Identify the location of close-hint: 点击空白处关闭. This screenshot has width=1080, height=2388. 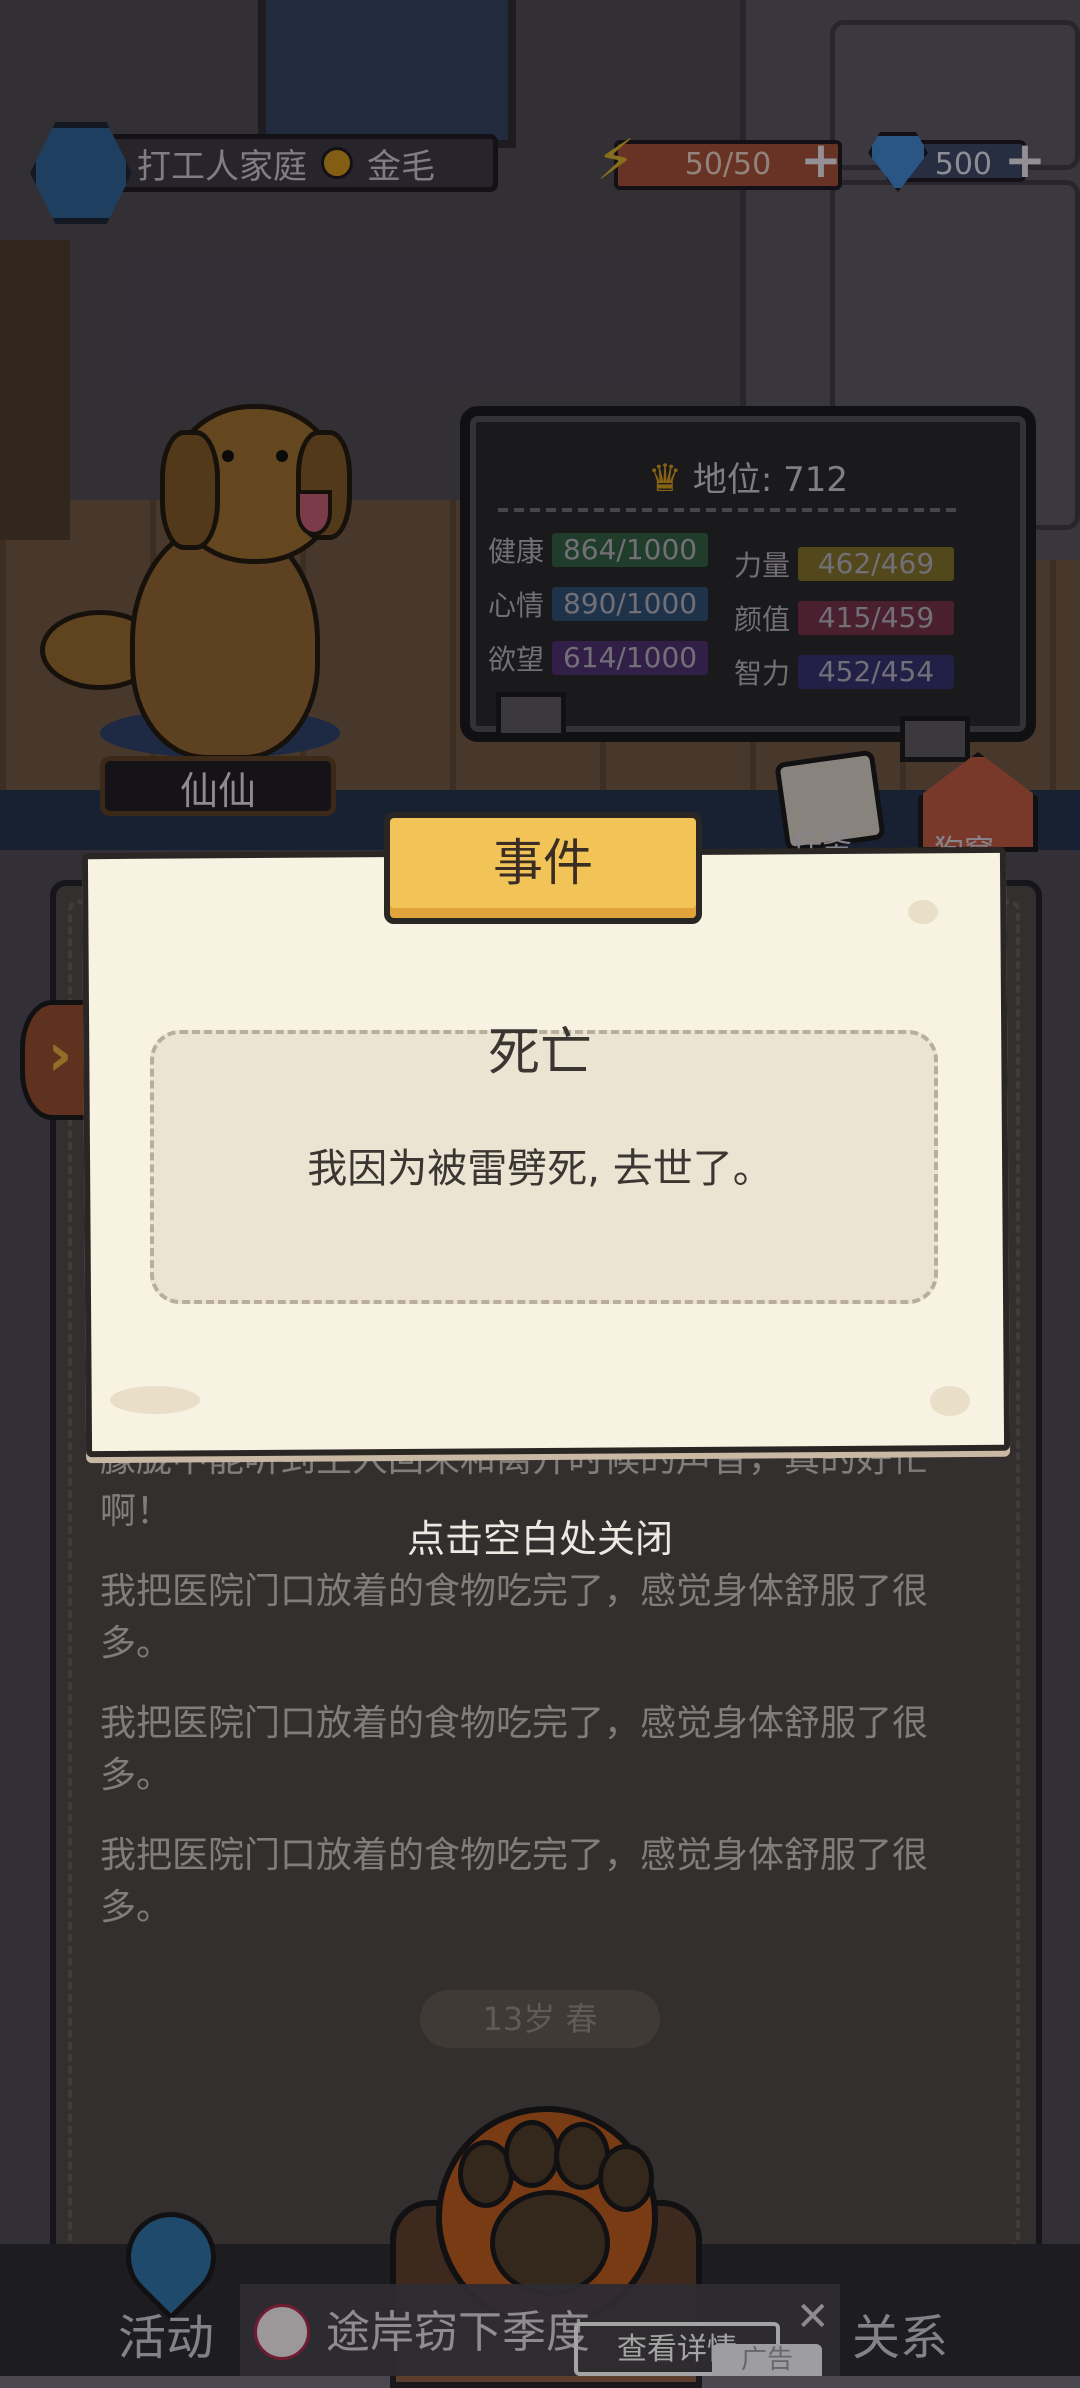
(540, 1535).